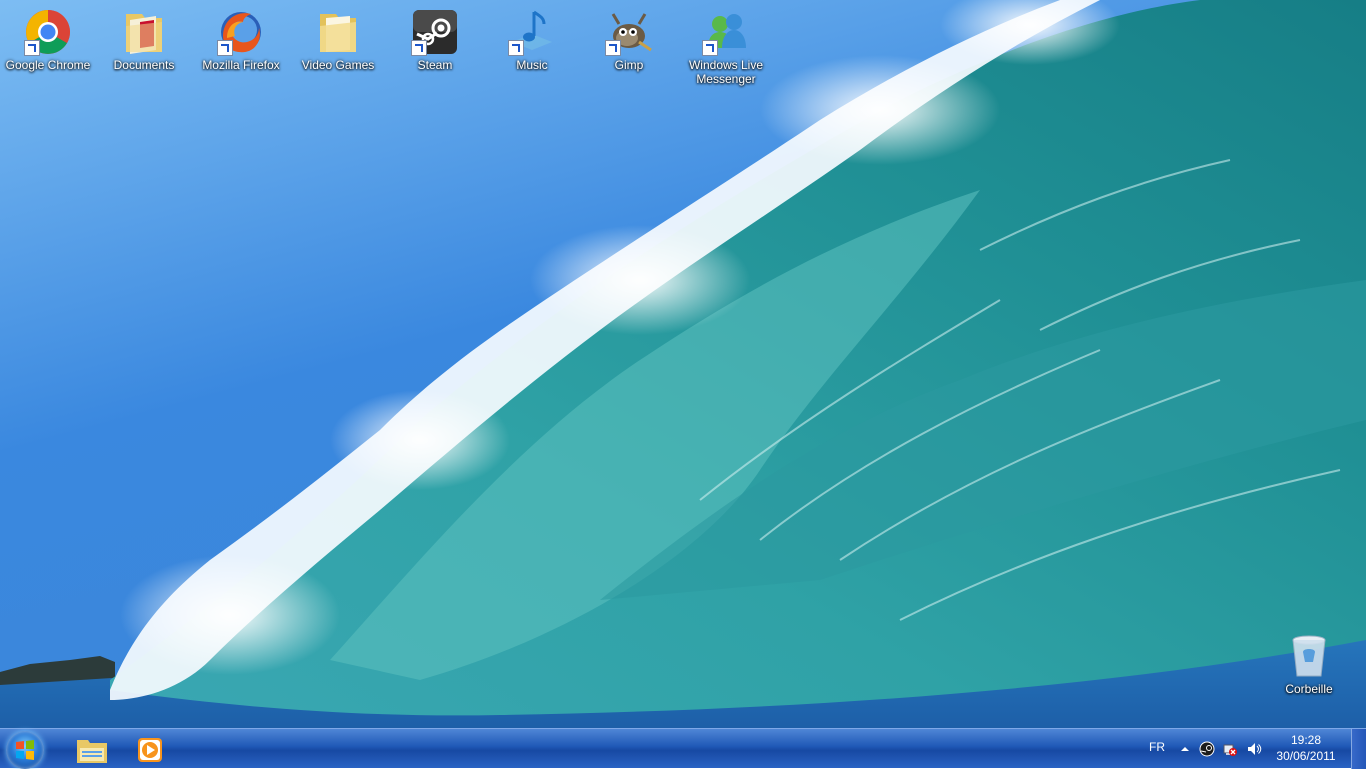  I want to click on windows-explorer-icon, so click(92, 751).